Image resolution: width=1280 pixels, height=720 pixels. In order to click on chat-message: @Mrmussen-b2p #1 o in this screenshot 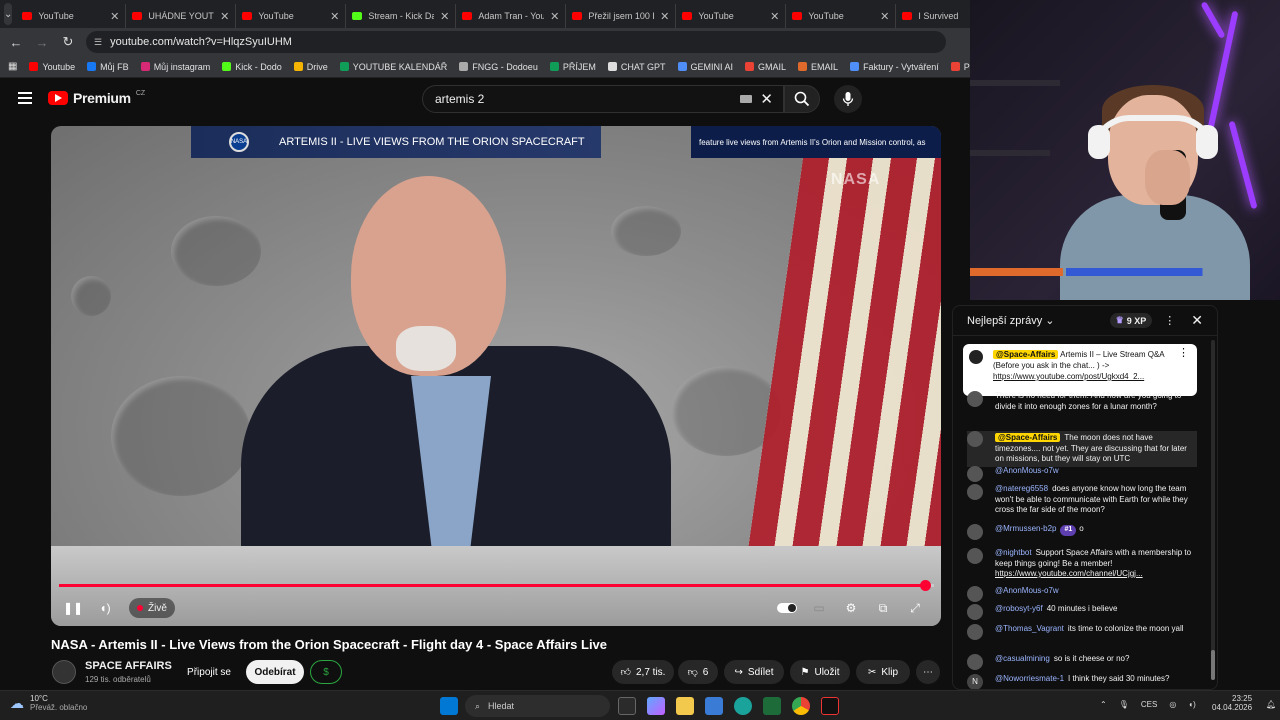, I will do `click(1082, 532)`.